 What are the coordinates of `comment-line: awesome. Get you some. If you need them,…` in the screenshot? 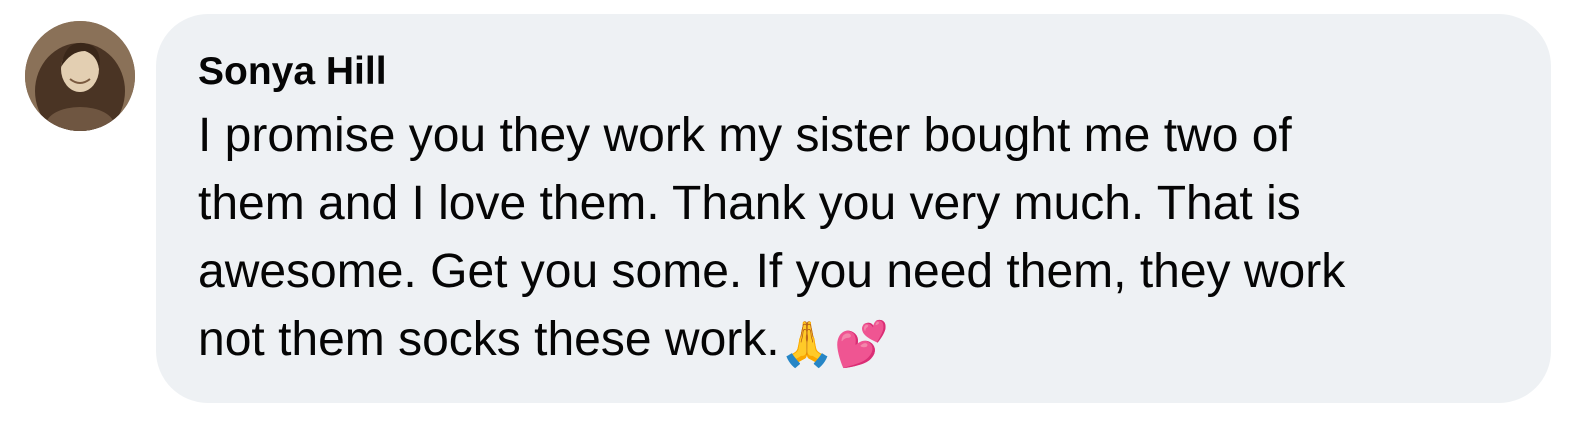 It's located at (772, 271).